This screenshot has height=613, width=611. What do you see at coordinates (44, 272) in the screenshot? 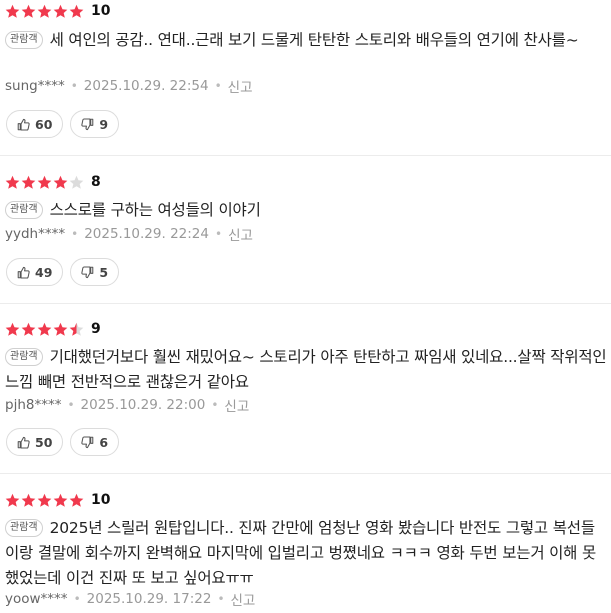
I see `like-count: 49` at bounding box center [44, 272].